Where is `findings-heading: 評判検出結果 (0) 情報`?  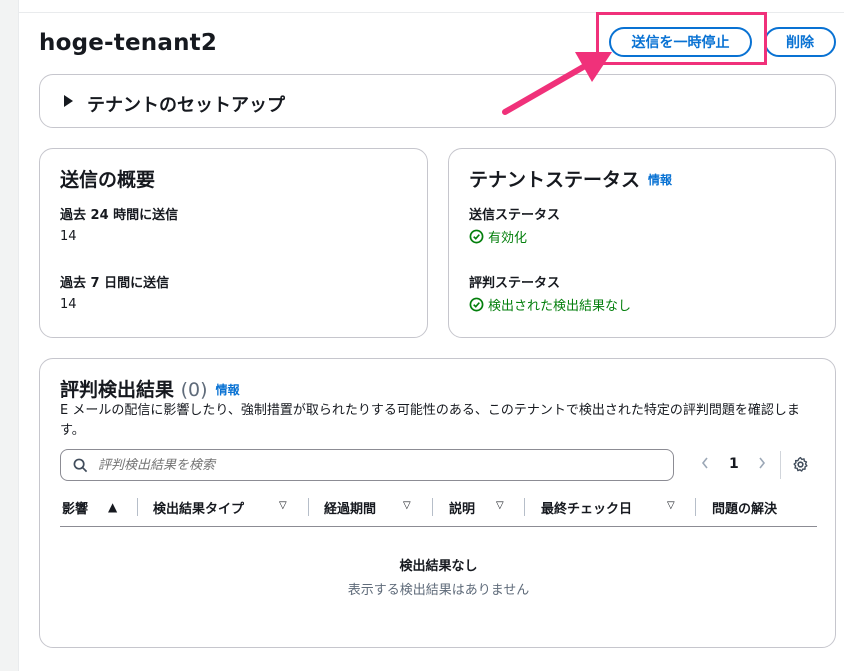
findings-heading: 評判検出結果 (0) 情報 is located at coordinates (150, 388).